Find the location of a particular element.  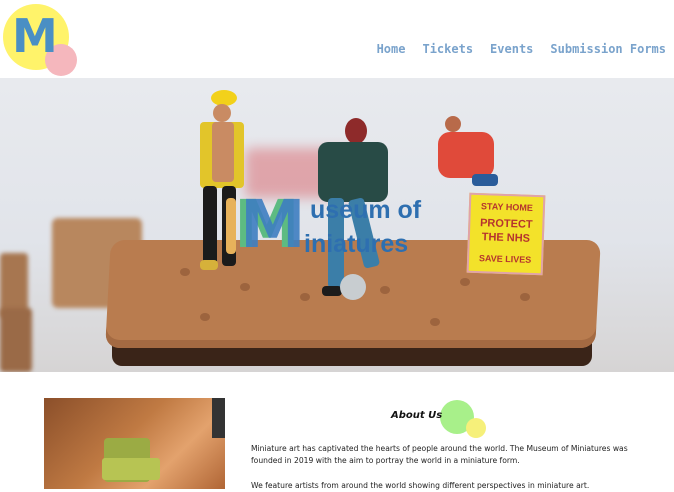

hero-biscuit-edge is located at coordinates (16, 340).